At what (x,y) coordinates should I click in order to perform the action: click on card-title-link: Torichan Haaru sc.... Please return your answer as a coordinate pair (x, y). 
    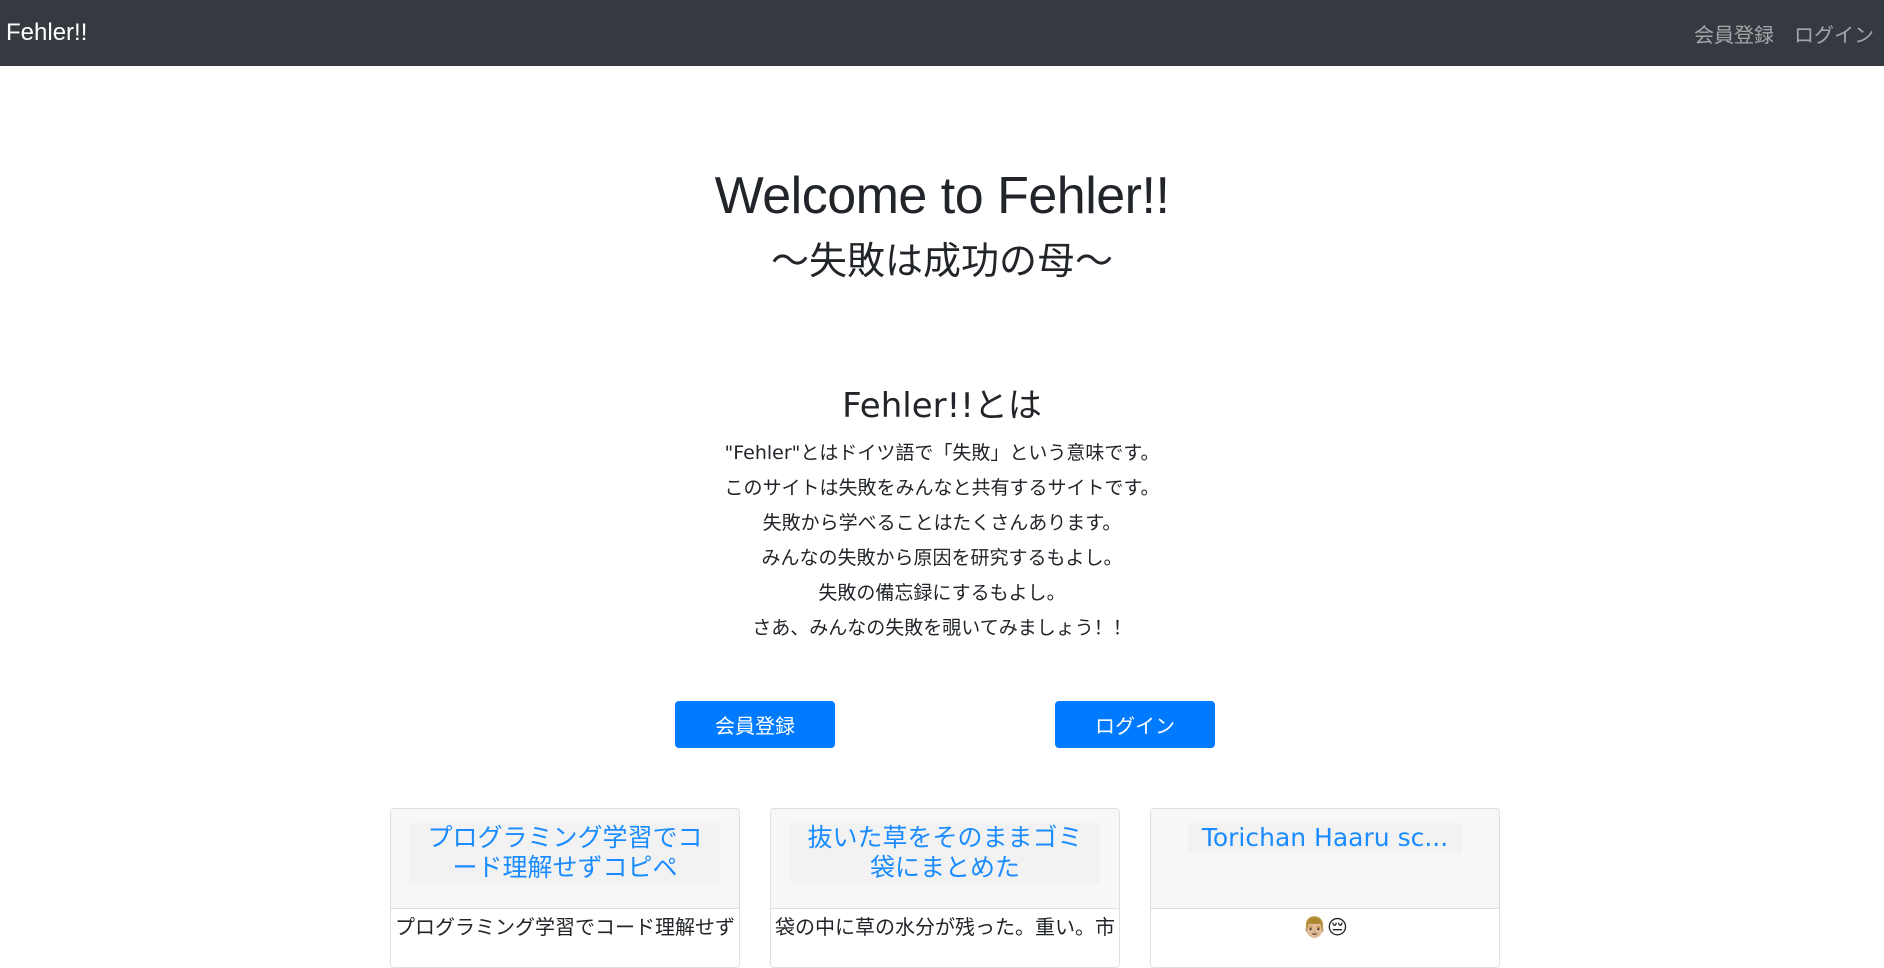
    Looking at the image, I should click on (1325, 838).